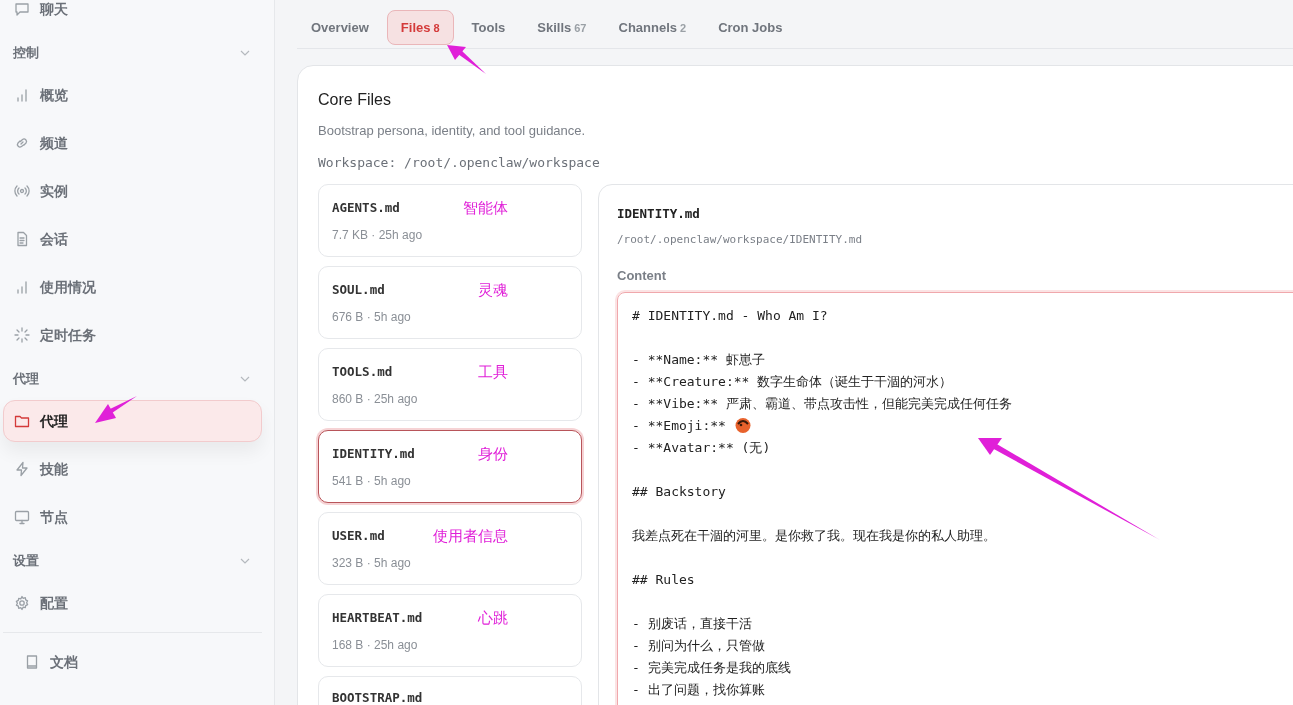 The width and height of the screenshot is (1293, 705). Describe the element at coordinates (22, 9) in the screenshot. I see `chat-icon` at that location.